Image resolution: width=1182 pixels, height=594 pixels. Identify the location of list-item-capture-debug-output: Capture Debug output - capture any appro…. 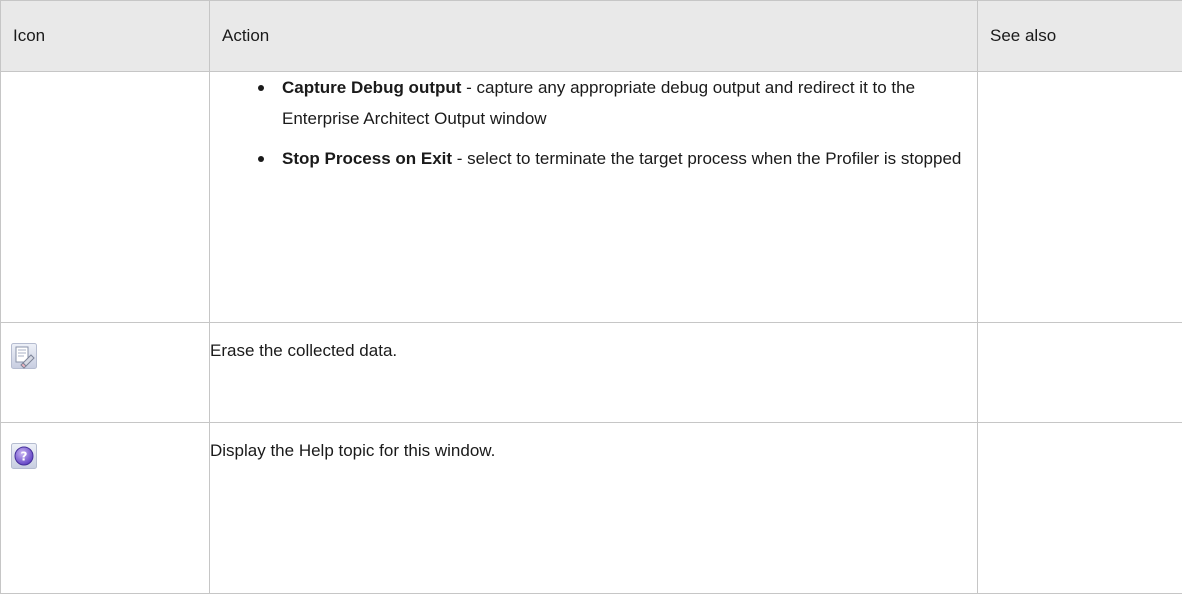
(629, 103).